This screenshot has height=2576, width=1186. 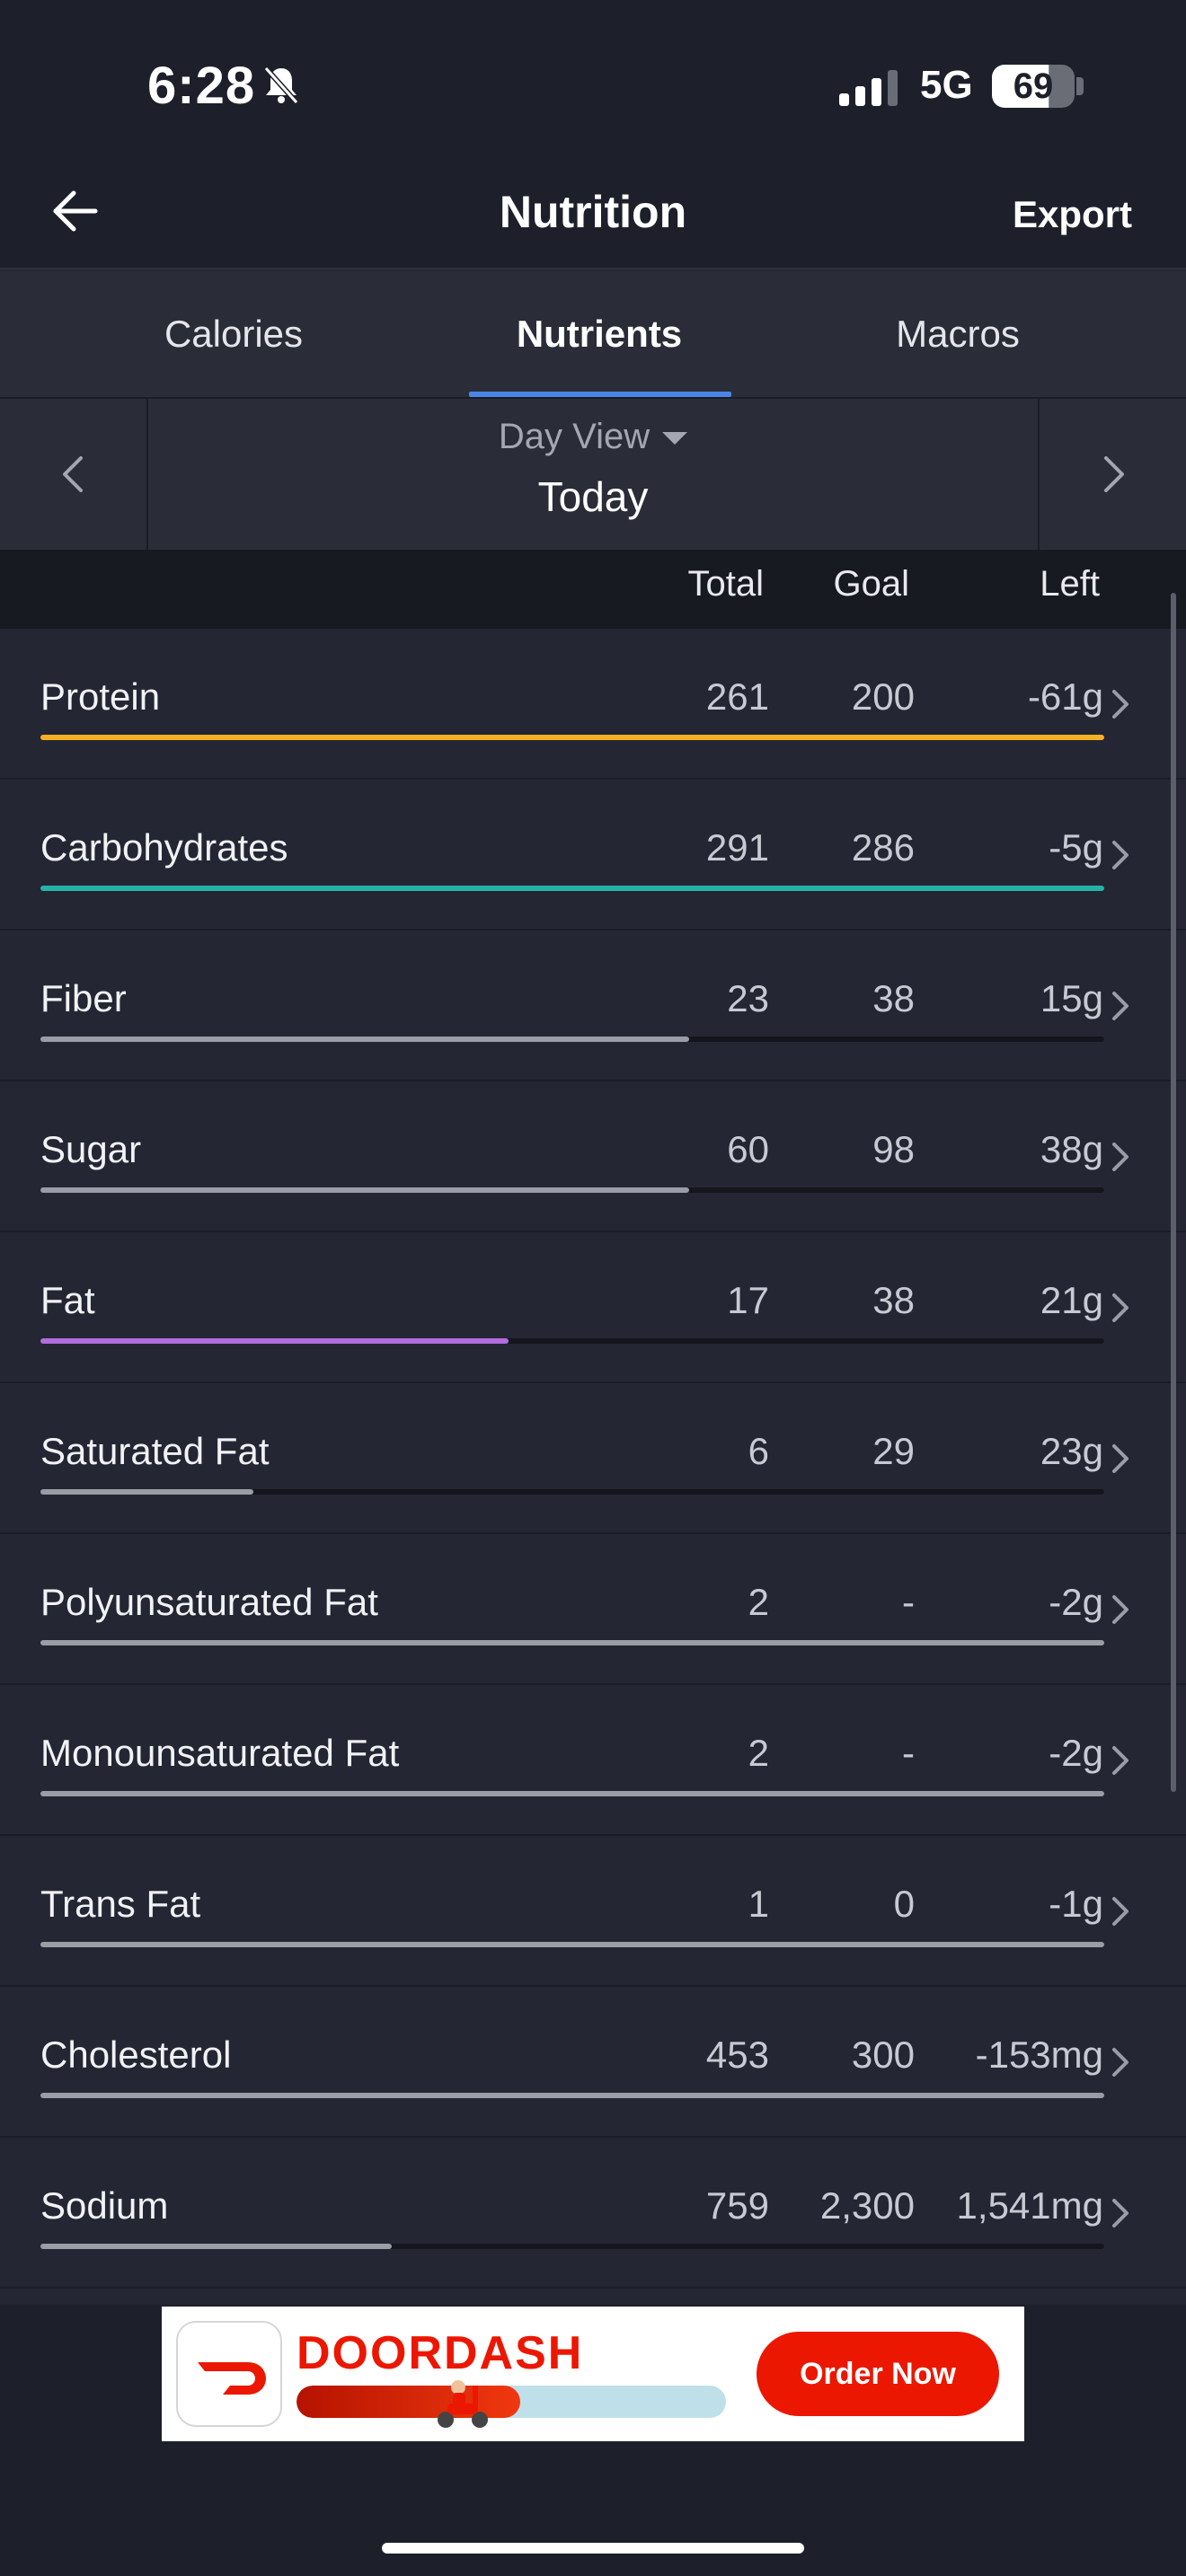 What do you see at coordinates (904, 1904) in the screenshot?
I see `nutrient-goal: 0` at bounding box center [904, 1904].